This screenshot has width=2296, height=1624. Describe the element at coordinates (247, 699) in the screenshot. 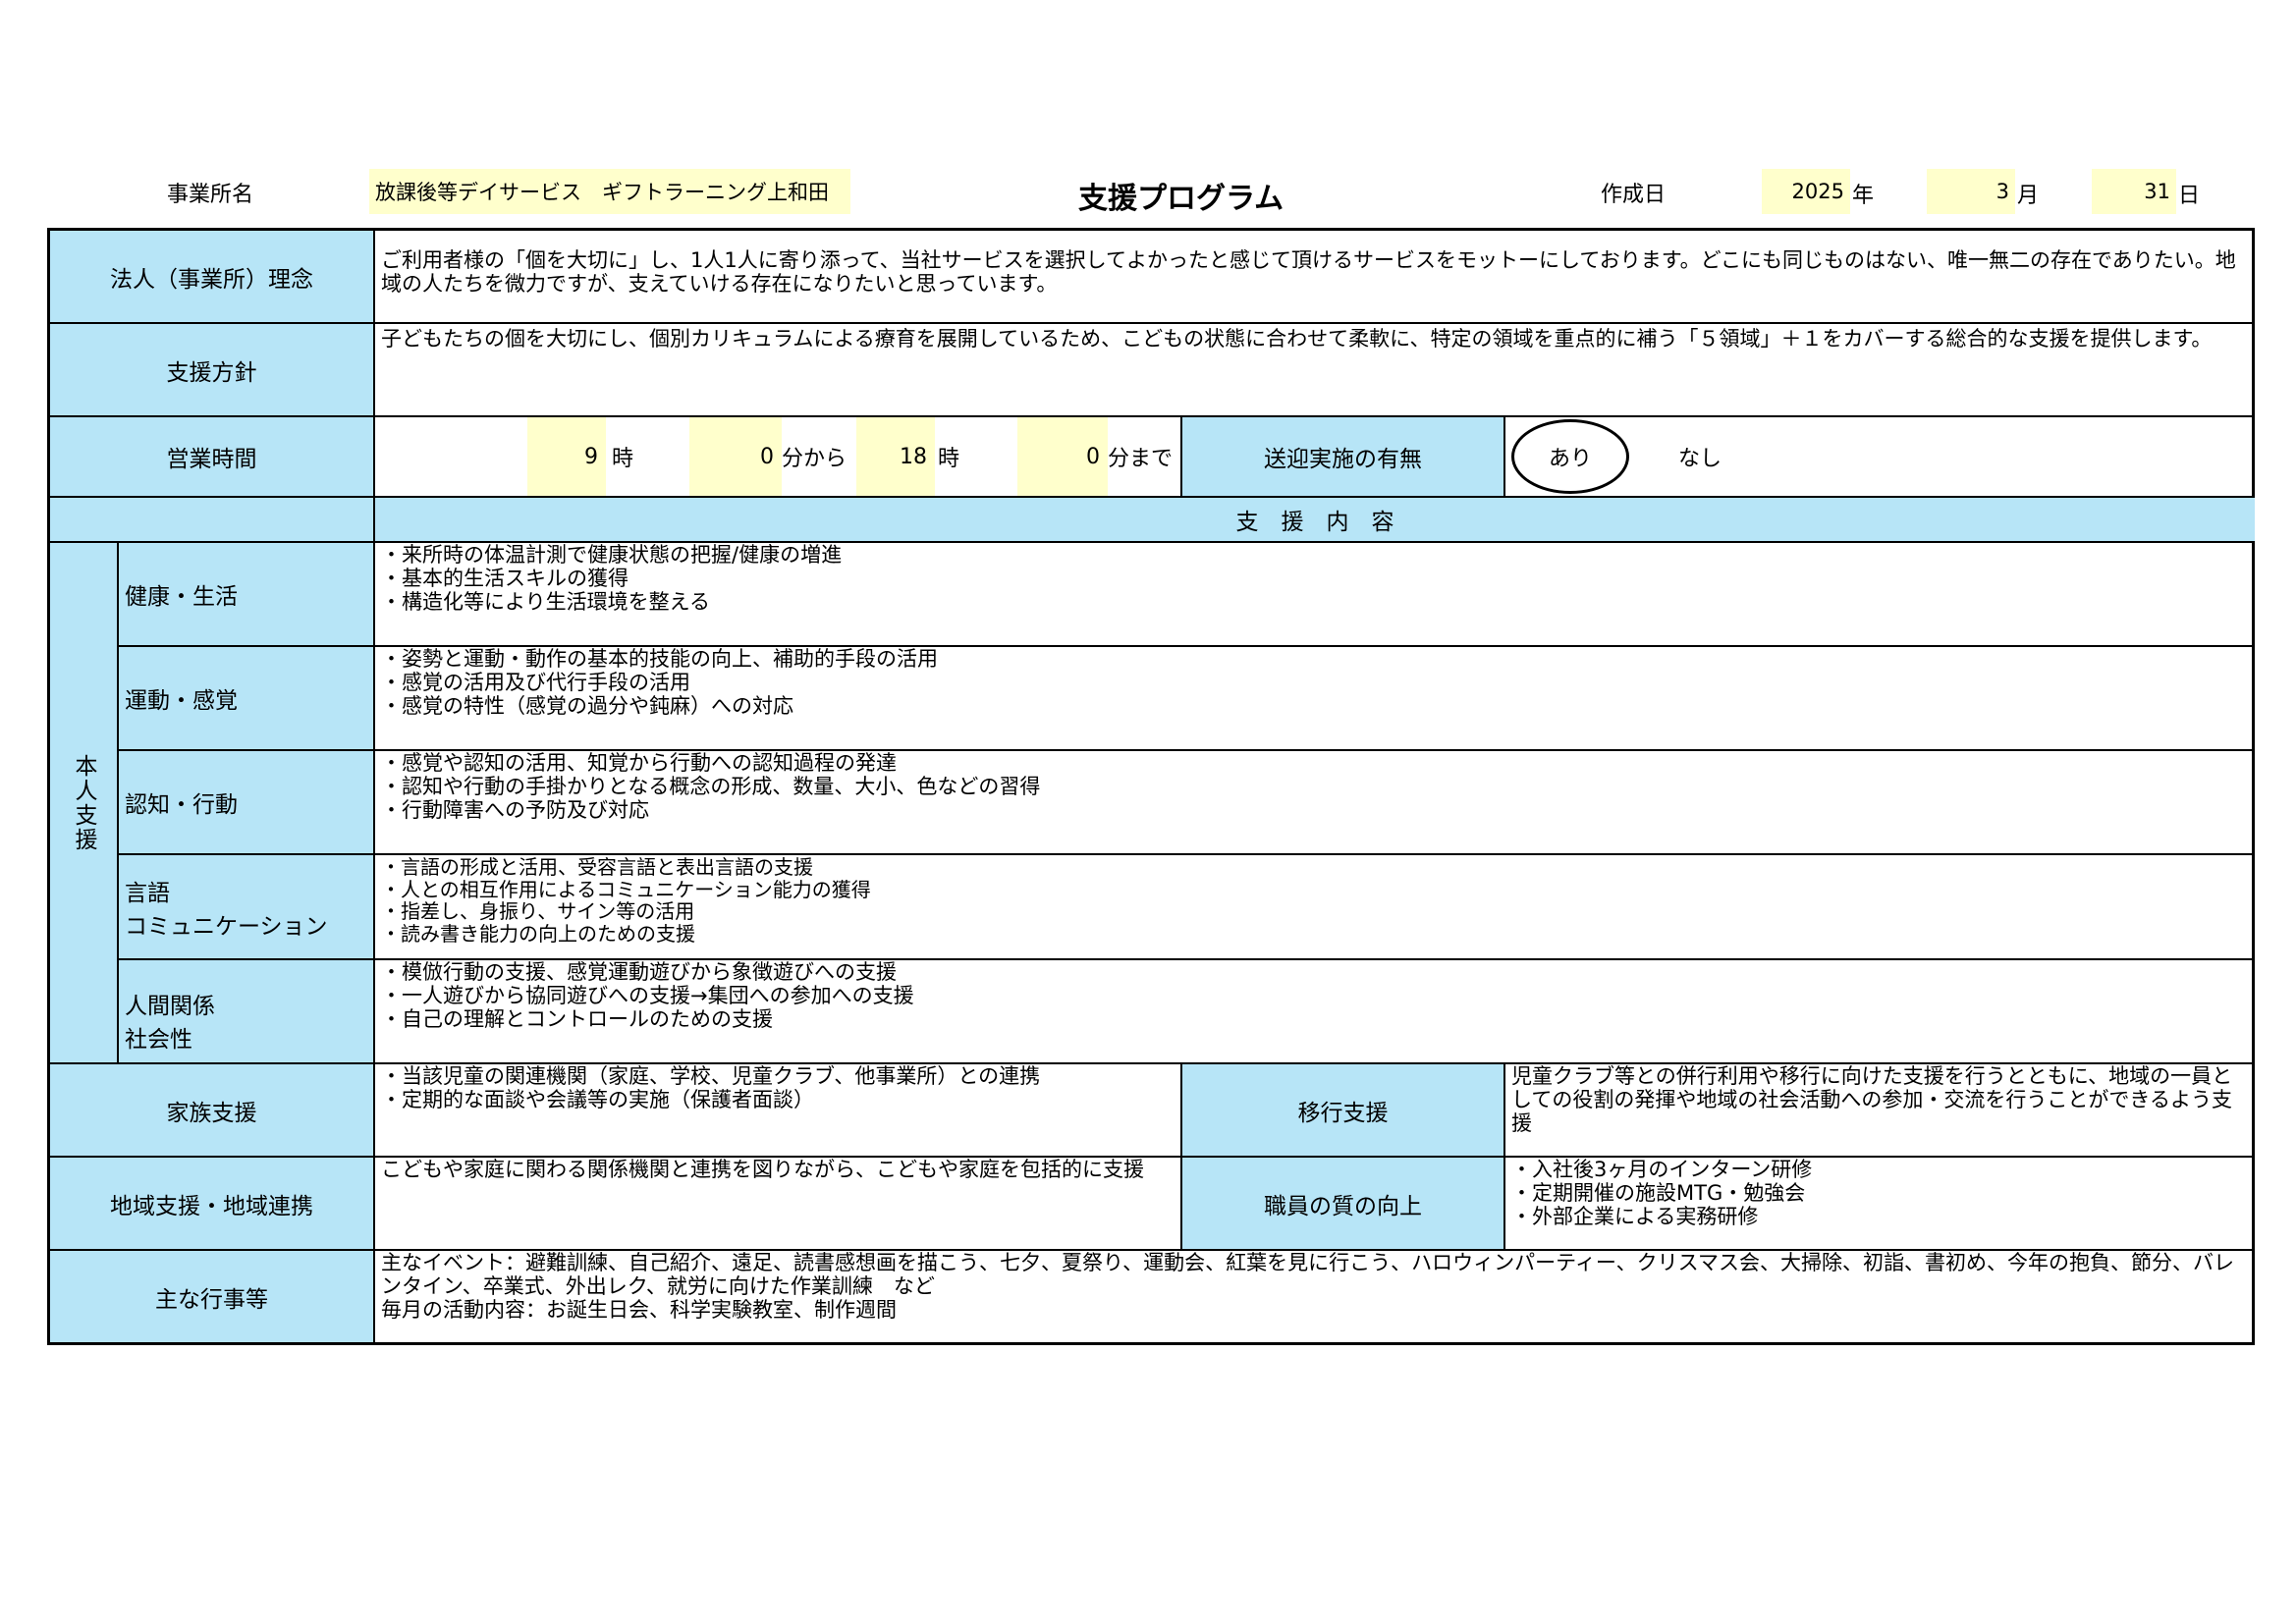

I see `domain-motor-sensory-label: 運動・感覚` at that location.